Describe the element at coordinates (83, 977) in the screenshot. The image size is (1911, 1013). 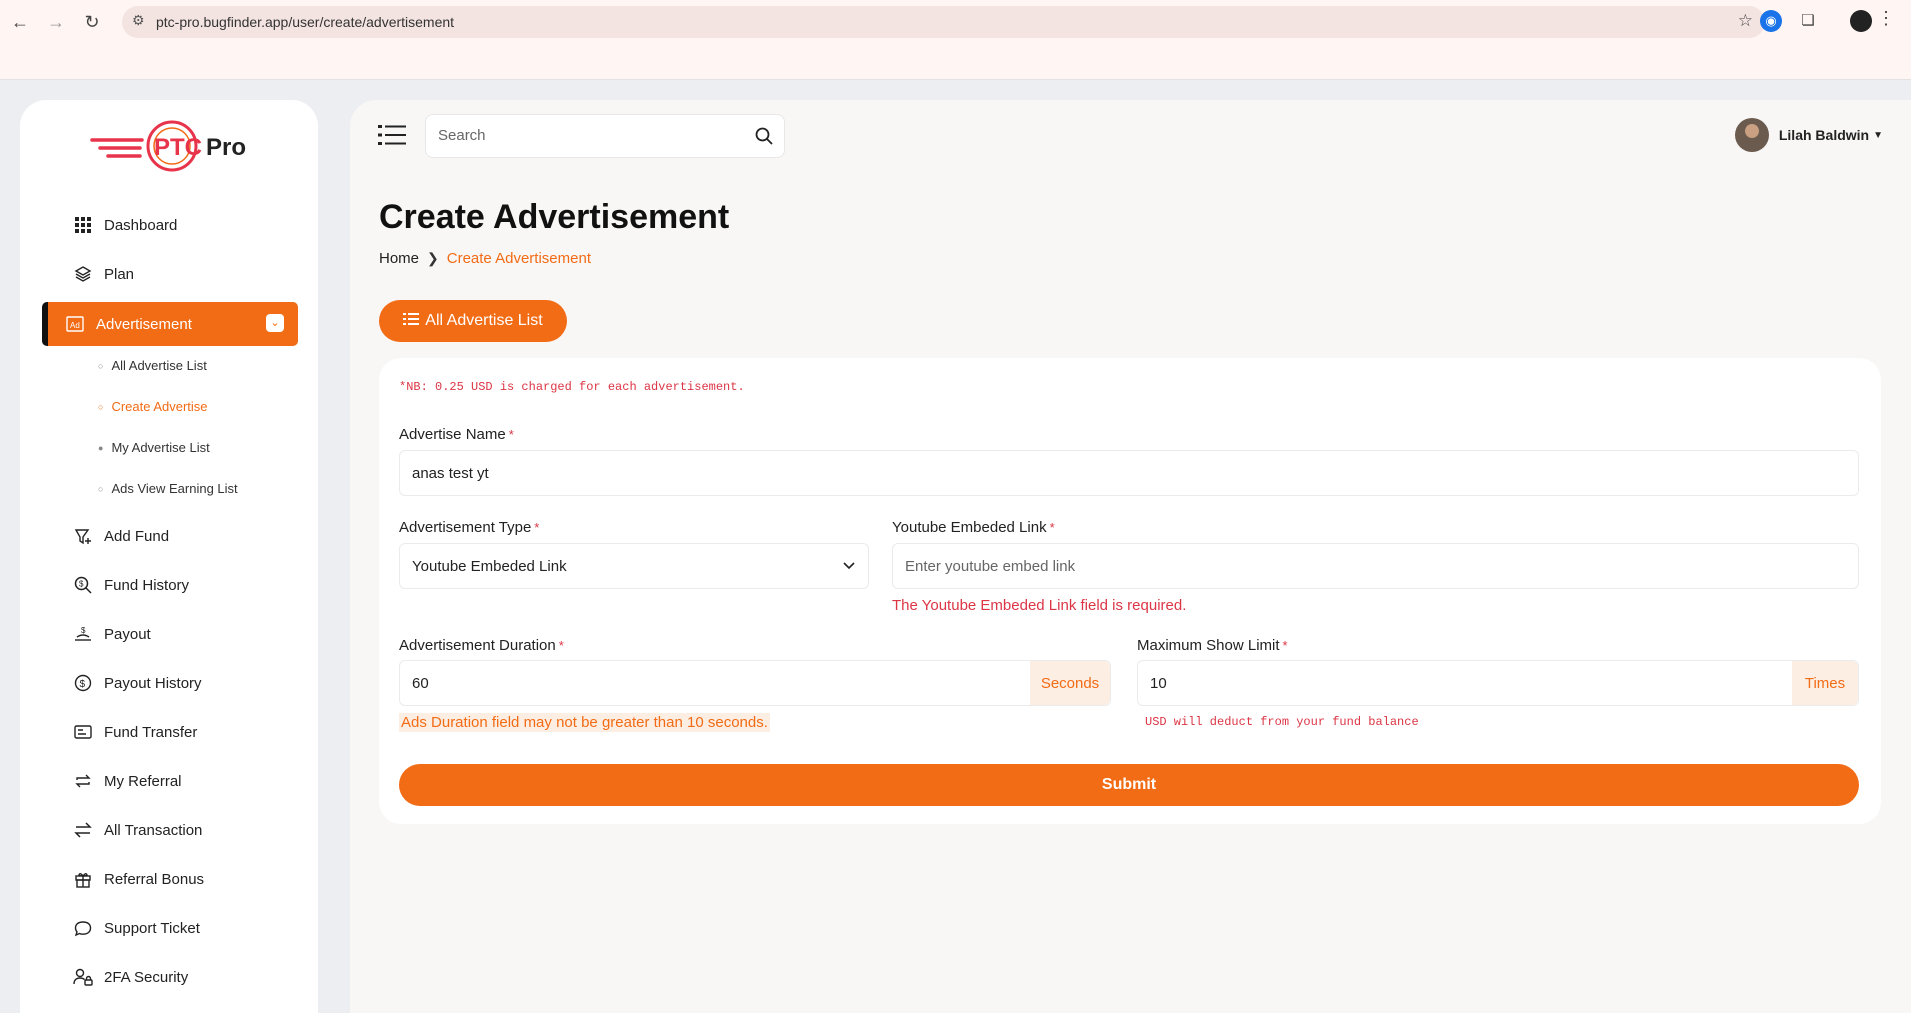
I see `users-lock-icon` at that location.